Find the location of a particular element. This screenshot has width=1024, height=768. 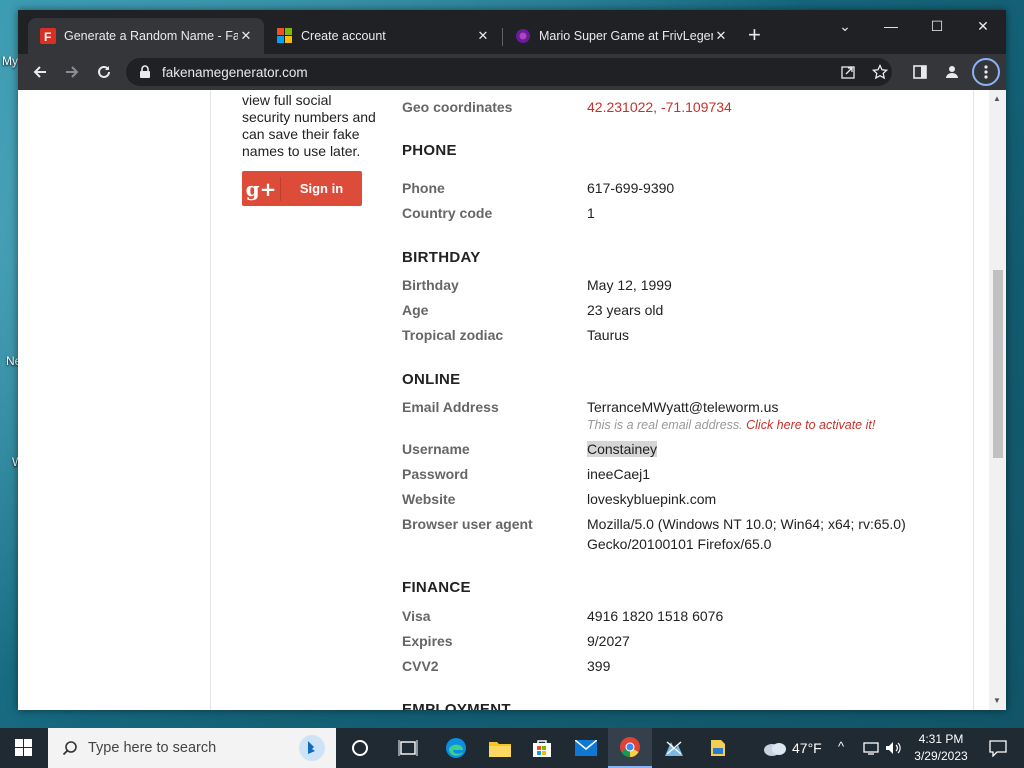

expires-label: Expires is located at coordinates (427, 641).